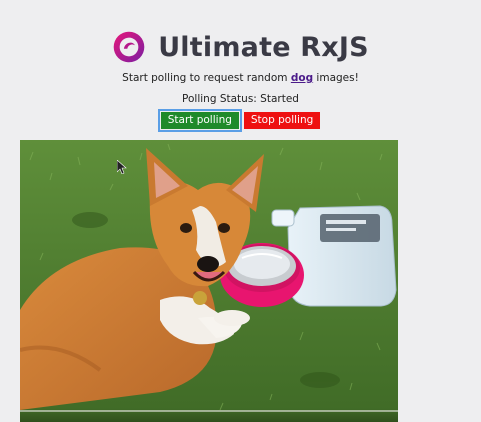 Image resolution: width=481 pixels, height=422 pixels. I want to click on mouse-cursor-icon, so click(122, 167).